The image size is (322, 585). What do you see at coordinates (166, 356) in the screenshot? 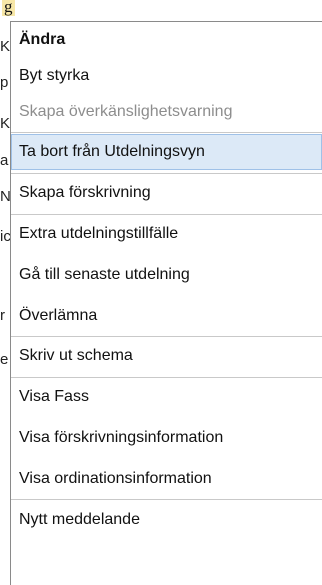
I see `menu-item-skriv-ut-schema: Skriv ut schema` at bounding box center [166, 356].